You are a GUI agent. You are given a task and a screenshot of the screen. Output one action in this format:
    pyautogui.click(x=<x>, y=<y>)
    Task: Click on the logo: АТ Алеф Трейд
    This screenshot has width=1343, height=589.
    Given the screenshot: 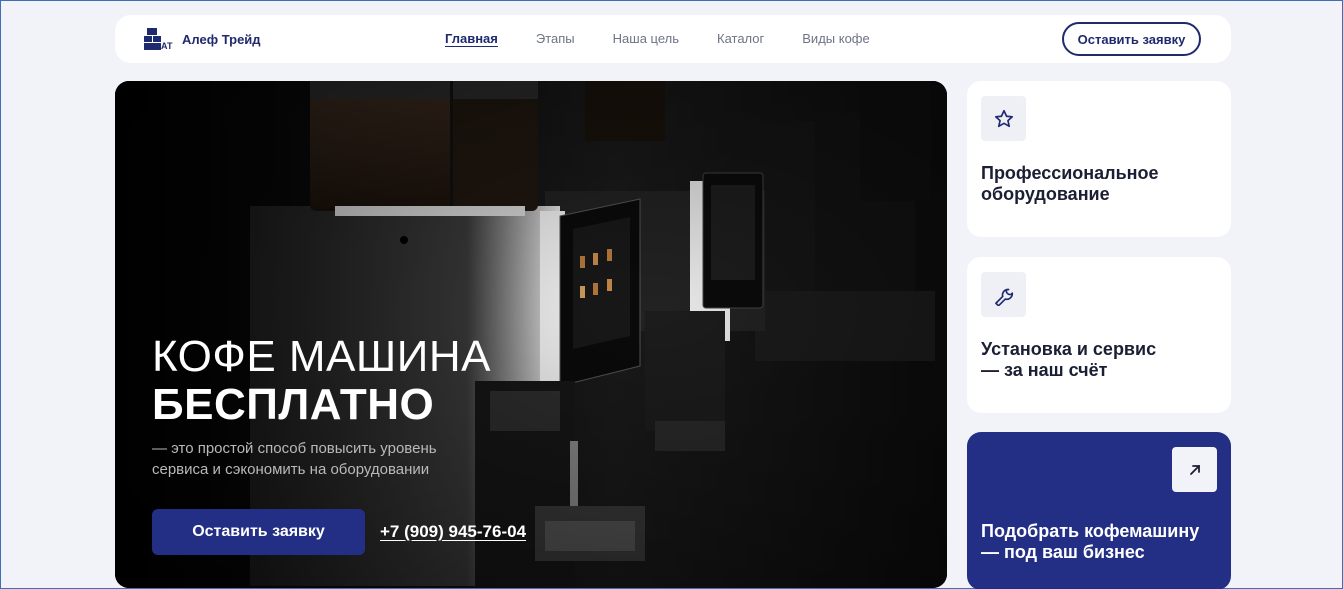 What is the action you would take?
    pyautogui.click(x=202, y=39)
    